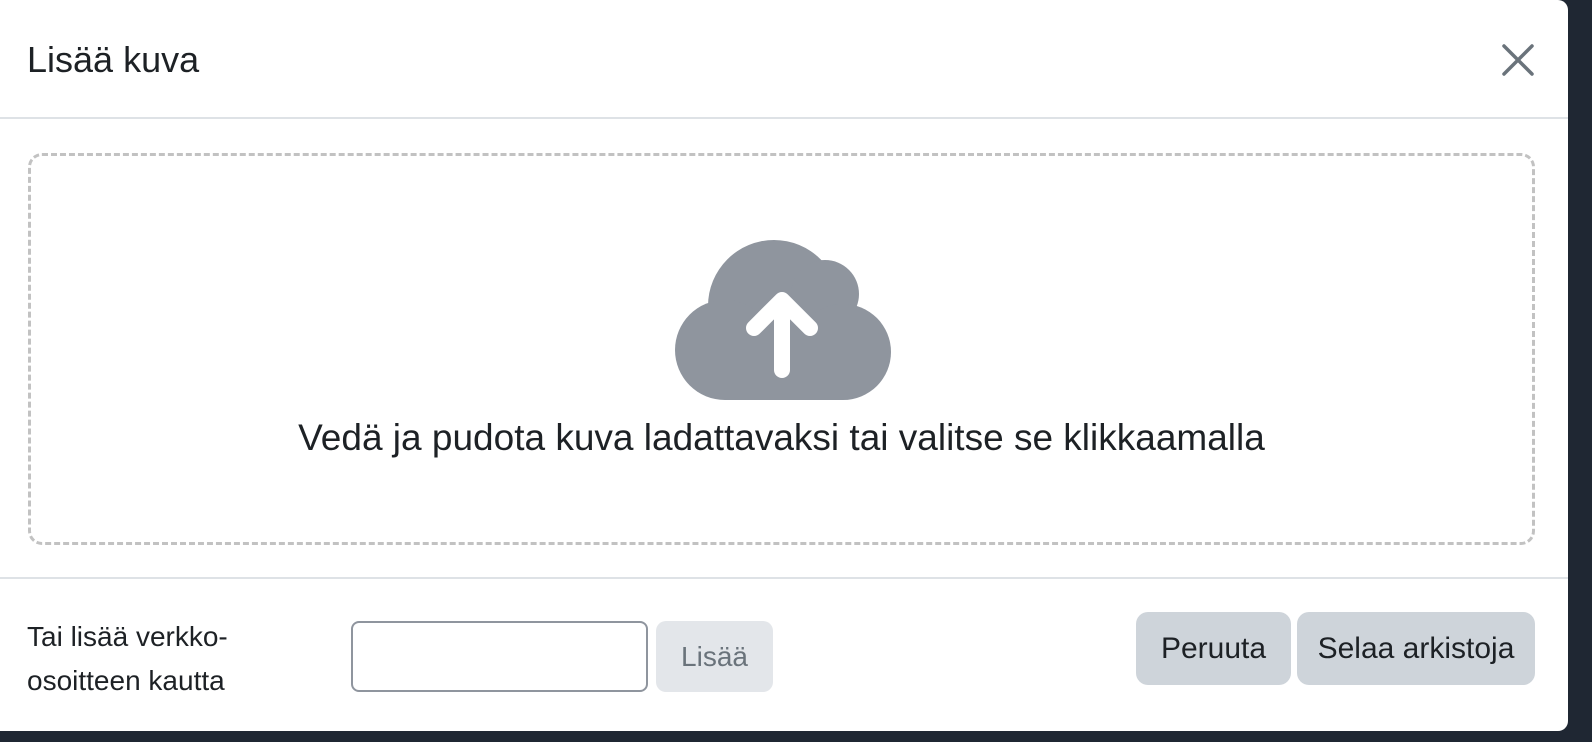  What do you see at coordinates (783, 320) in the screenshot?
I see `cloud-upload-icon` at bounding box center [783, 320].